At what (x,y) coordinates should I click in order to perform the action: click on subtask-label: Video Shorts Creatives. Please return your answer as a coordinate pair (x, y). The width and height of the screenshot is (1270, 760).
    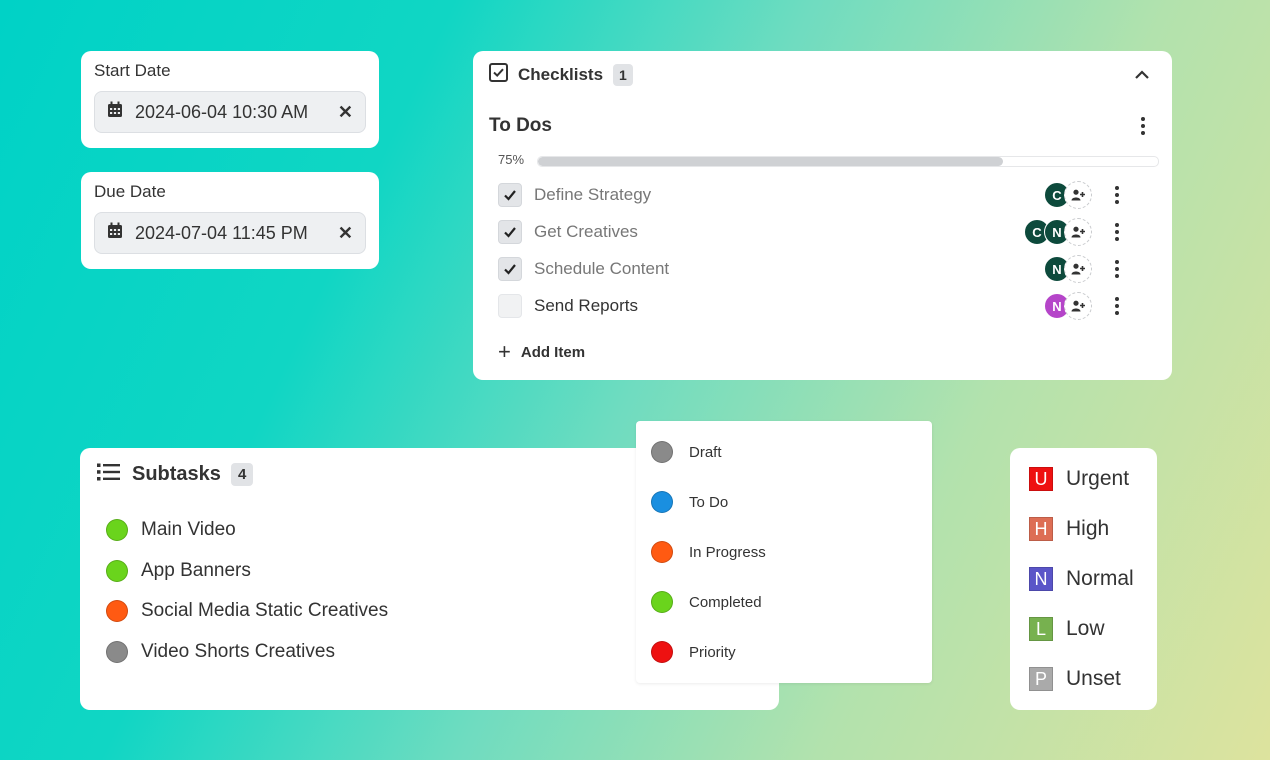
    Looking at the image, I should click on (238, 652).